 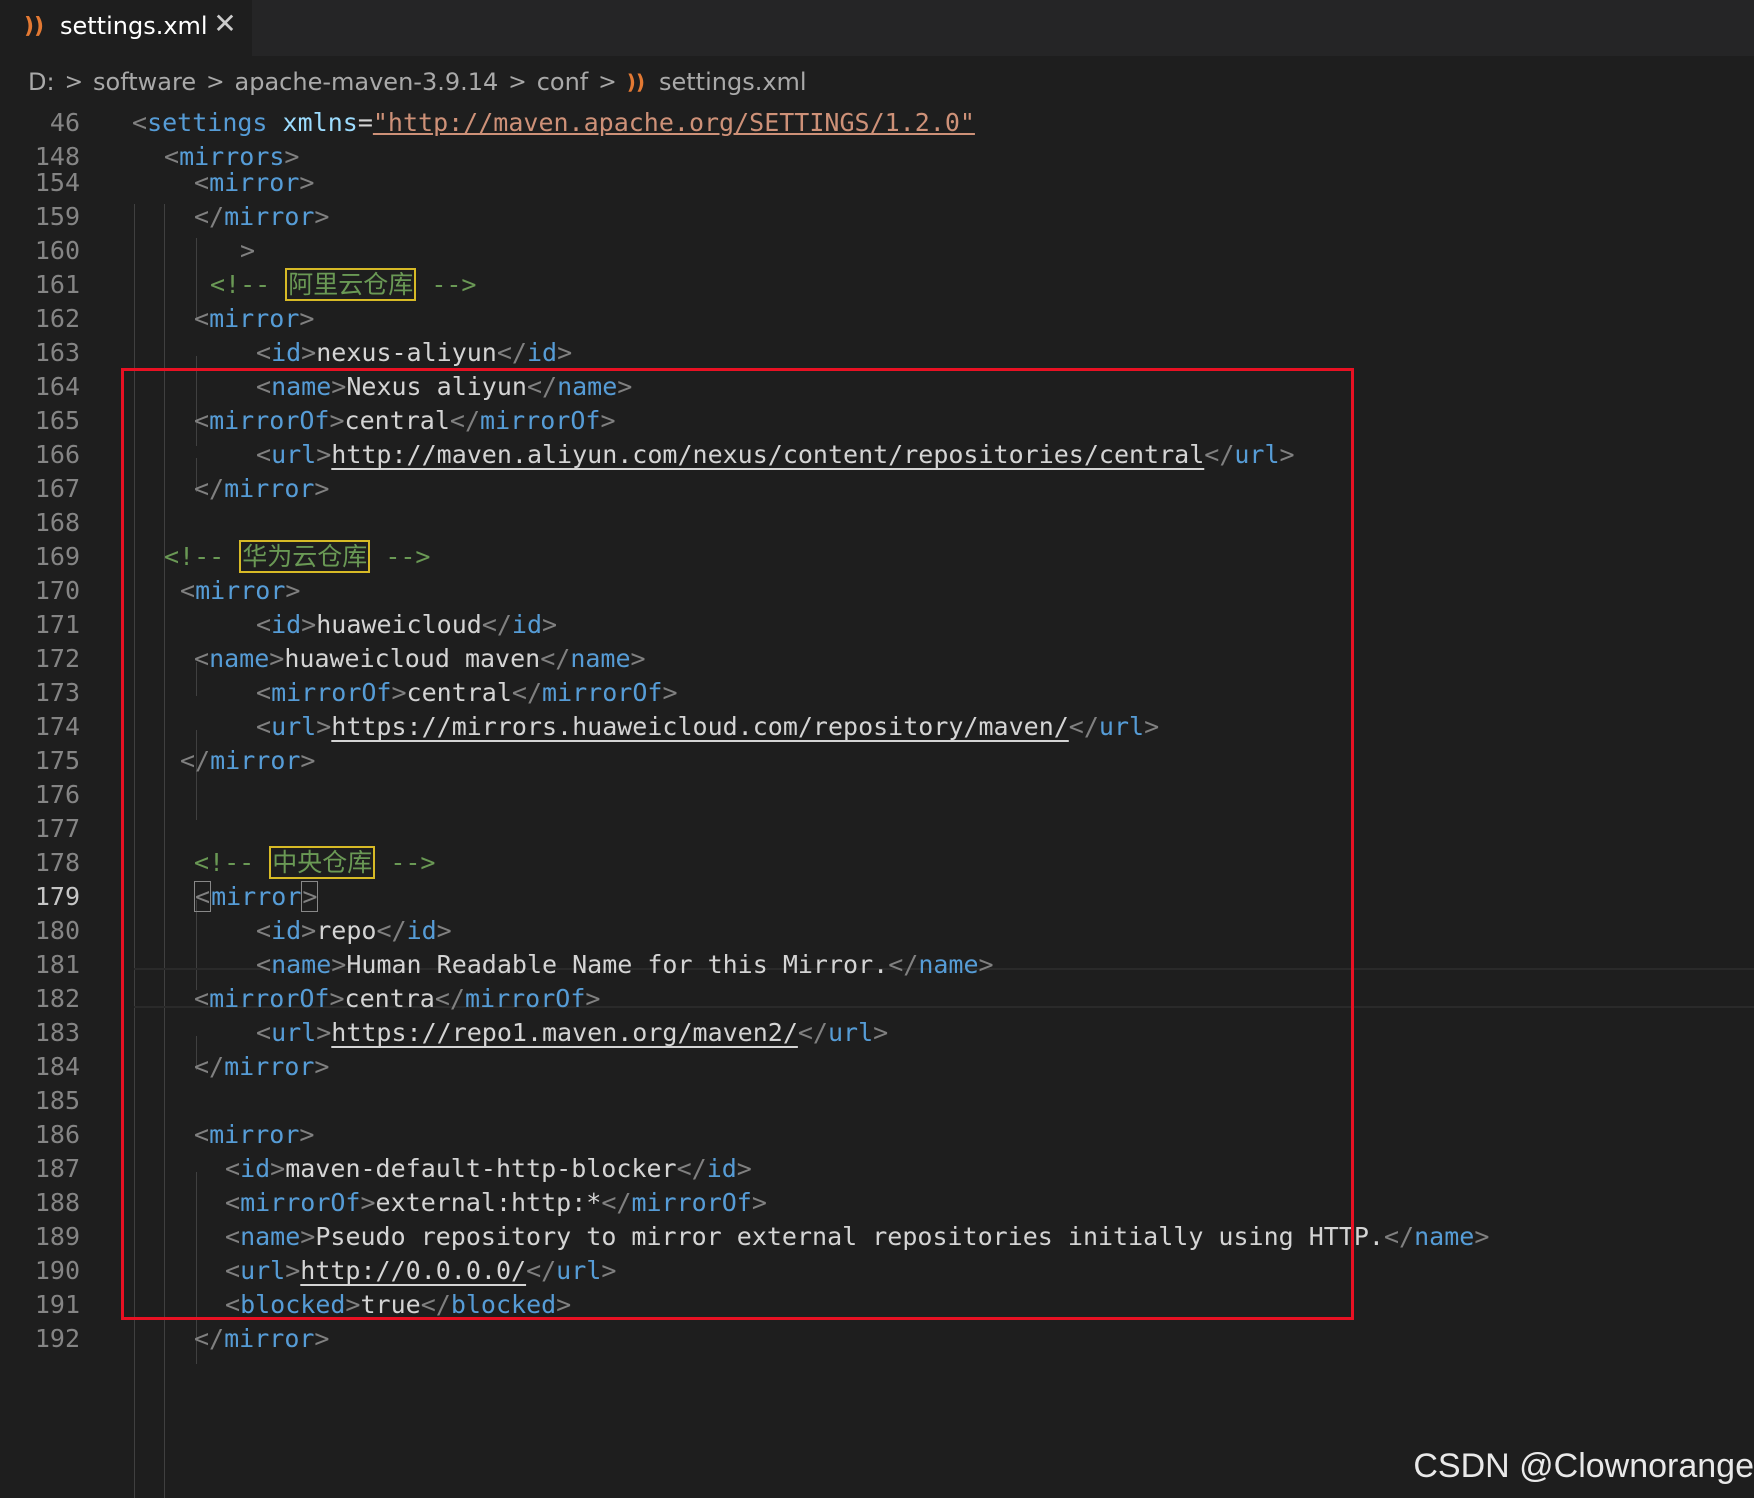 What do you see at coordinates (320, 122) in the screenshot?
I see `attr-xmlns: xmlns` at bounding box center [320, 122].